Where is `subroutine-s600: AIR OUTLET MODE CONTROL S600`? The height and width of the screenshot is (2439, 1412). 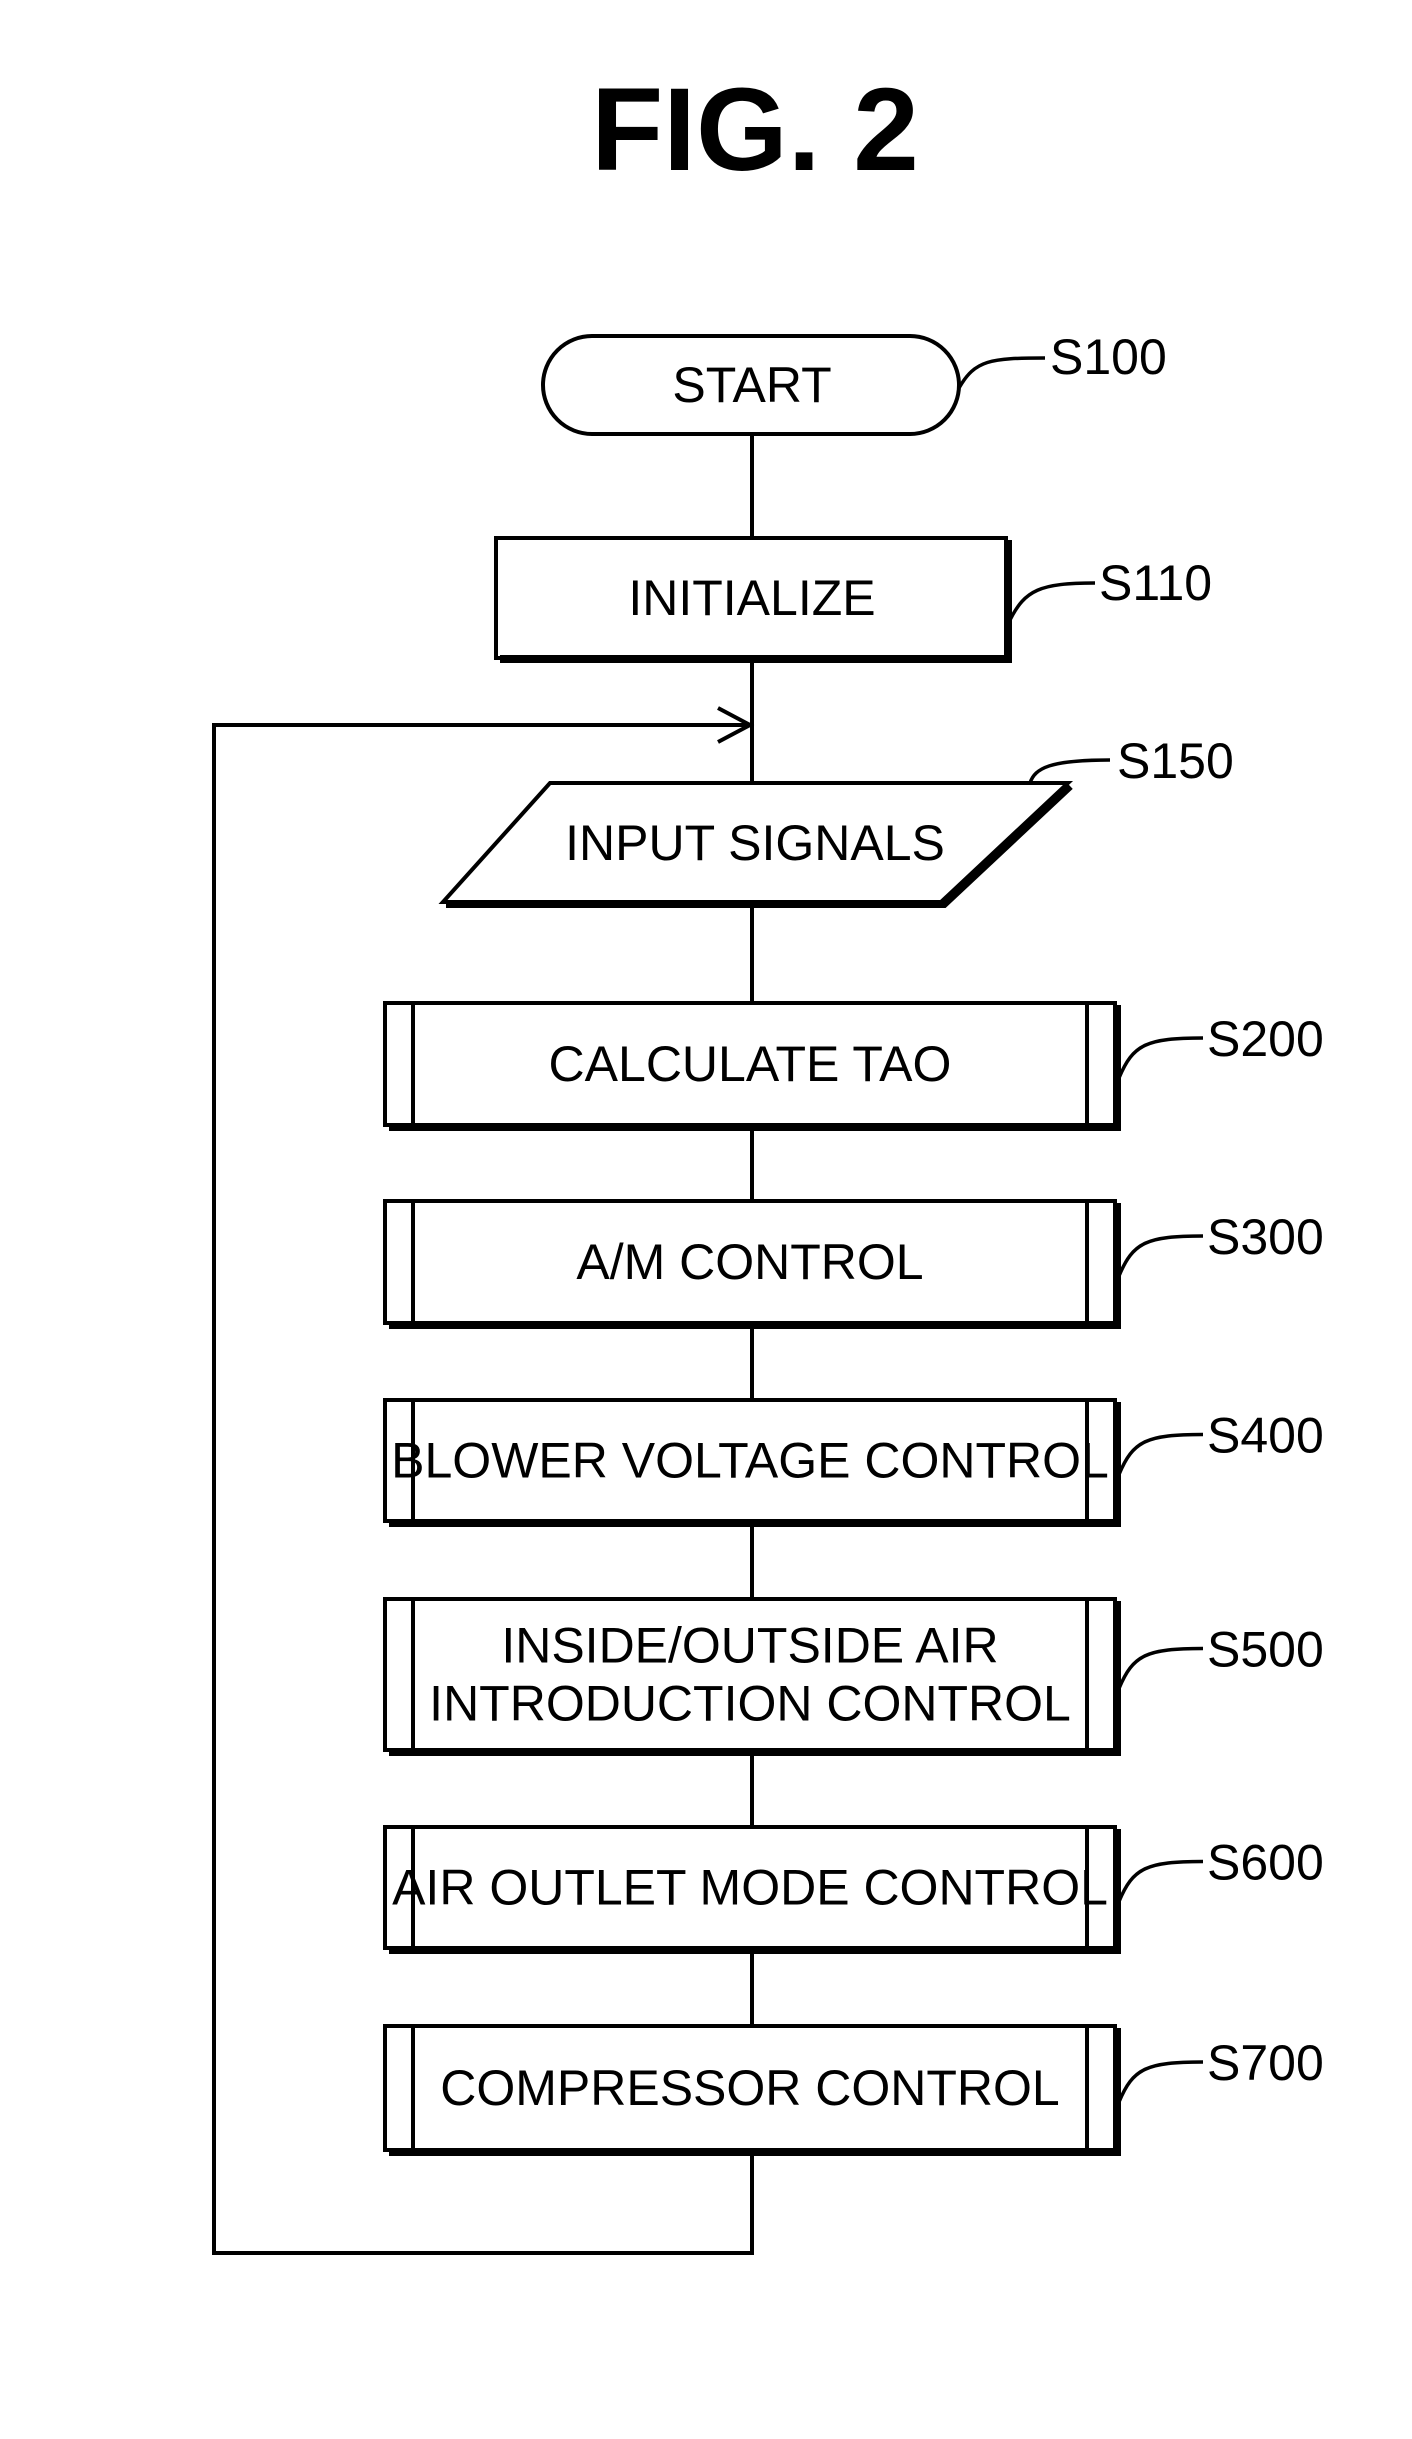
subroutine-s600: AIR OUTLET MODE CONTROL S600 is located at coordinates (853, 1889).